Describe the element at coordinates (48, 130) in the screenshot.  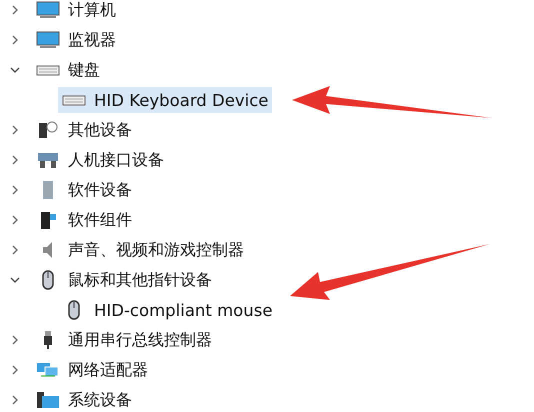
I see `unknown-device-icon` at that location.